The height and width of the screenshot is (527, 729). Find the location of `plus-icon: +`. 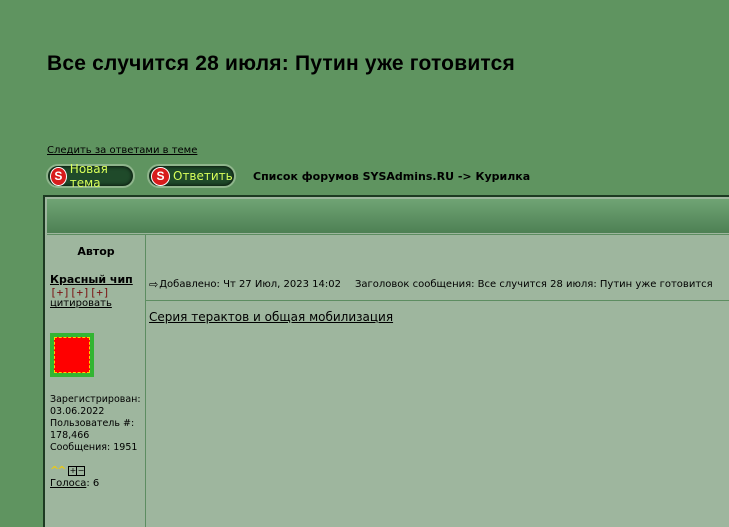

plus-icon: + is located at coordinates (73, 470).